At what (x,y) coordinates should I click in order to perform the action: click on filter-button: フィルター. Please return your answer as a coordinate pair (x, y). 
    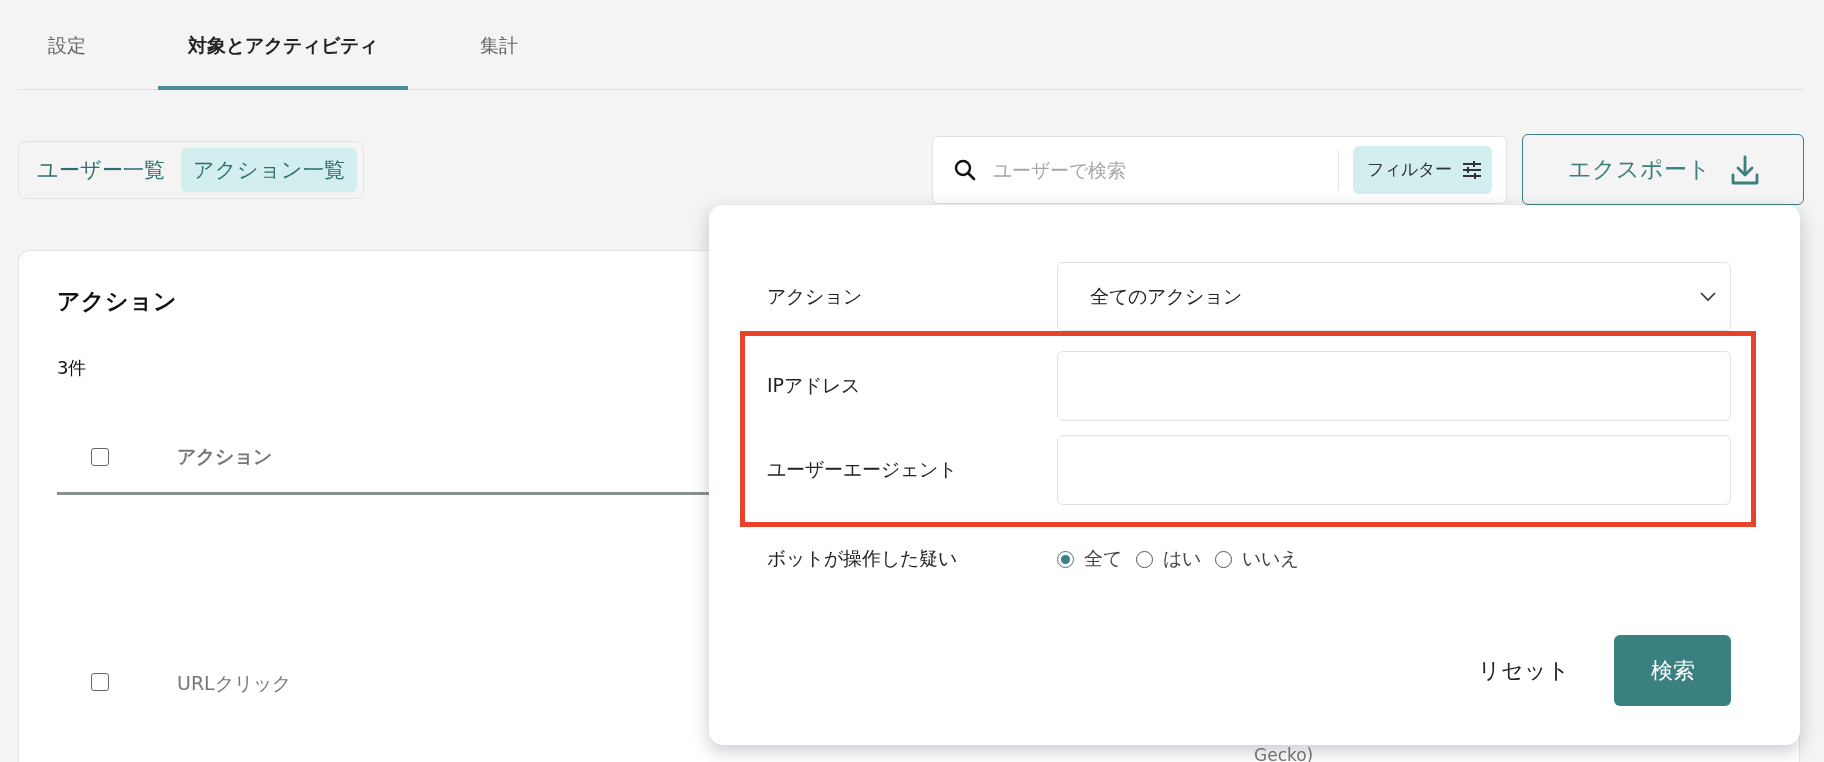
    Looking at the image, I should click on (1422, 169).